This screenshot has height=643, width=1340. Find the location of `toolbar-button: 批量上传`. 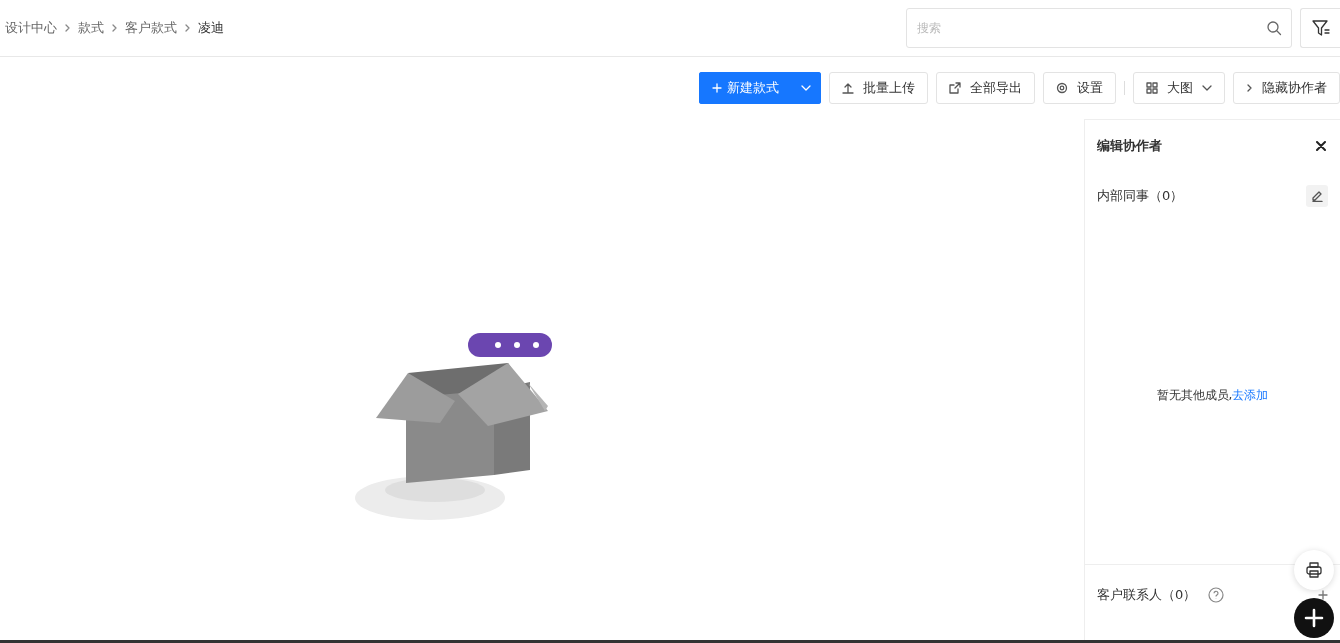

toolbar-button: 批量上传 is located at coordinates (878, 88).